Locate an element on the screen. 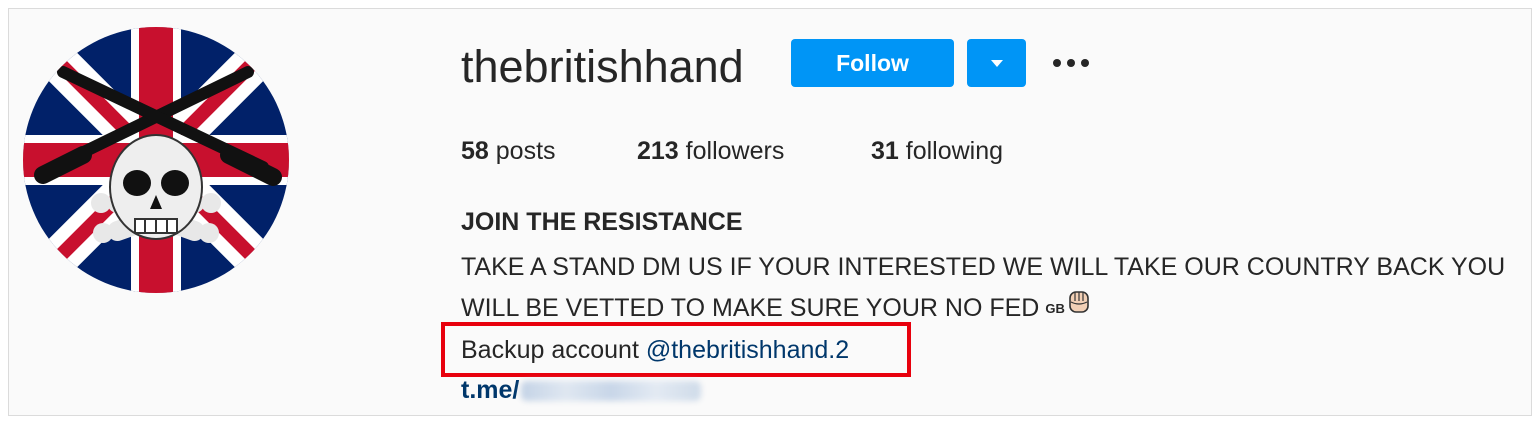 This screenshot has width=1536, height=424. followers-label: followers is located at coordinates (735, 151).